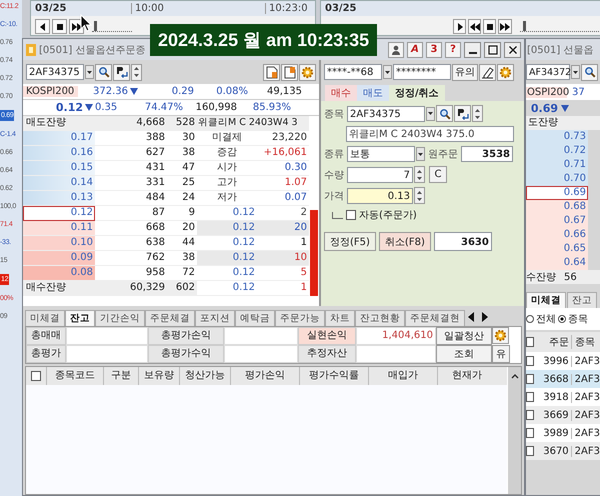 This screenshot has height=496, width=600. I want to click on order-action-button: 정정(F5), so click(350, 241).